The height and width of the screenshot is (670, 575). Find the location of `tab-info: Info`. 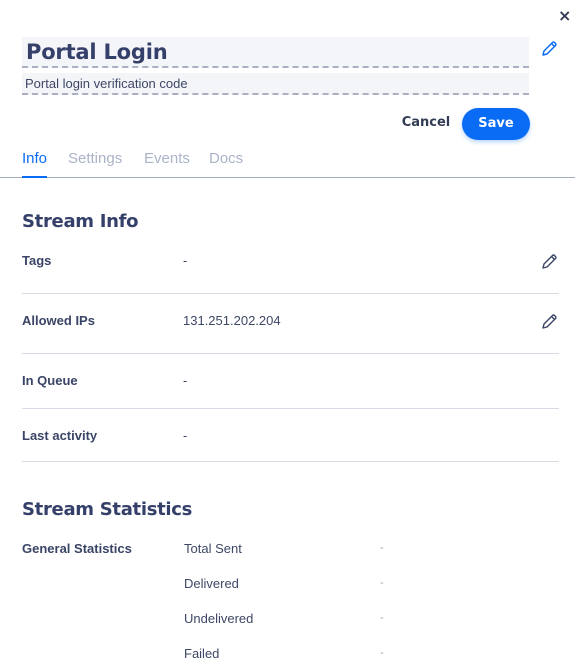

tab-info: Info is located at coordinates (35, 164).